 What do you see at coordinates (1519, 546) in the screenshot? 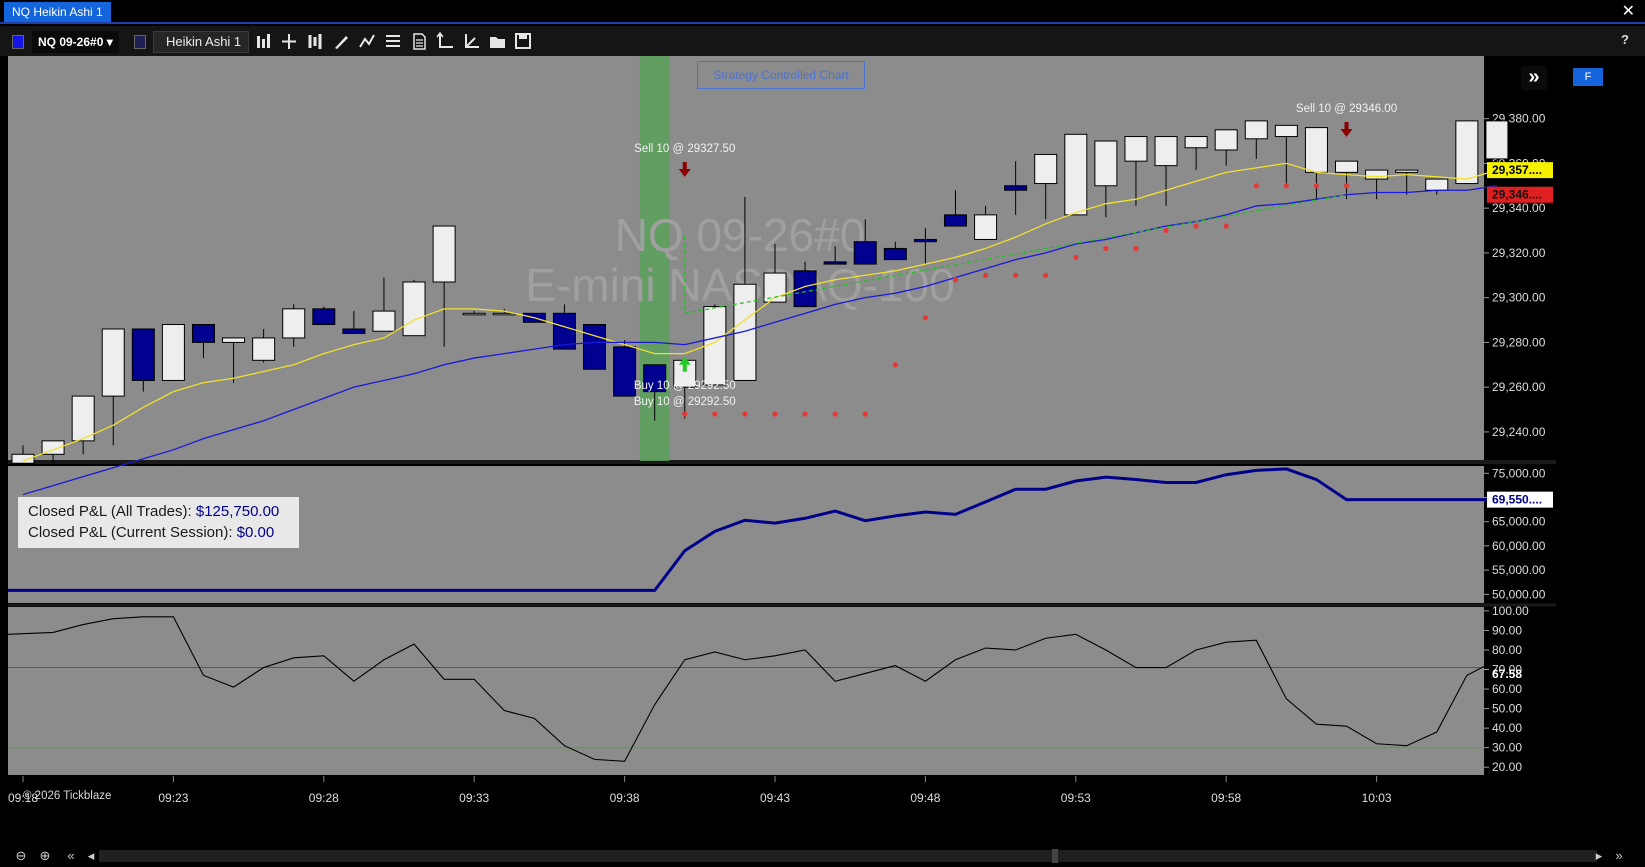
I see `pnl-axis-label: 60,000.00` at bounding box center [1519, 546].